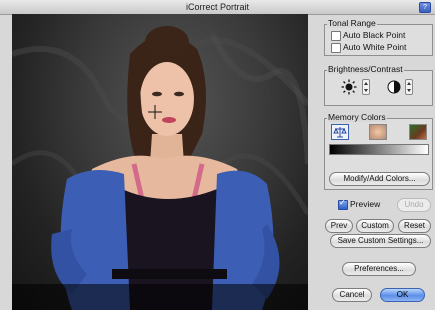  What do you see at coordinates (394, 87) in the screenshot?
I see `contrast-circle-icon` at bounding box center [394, 87].